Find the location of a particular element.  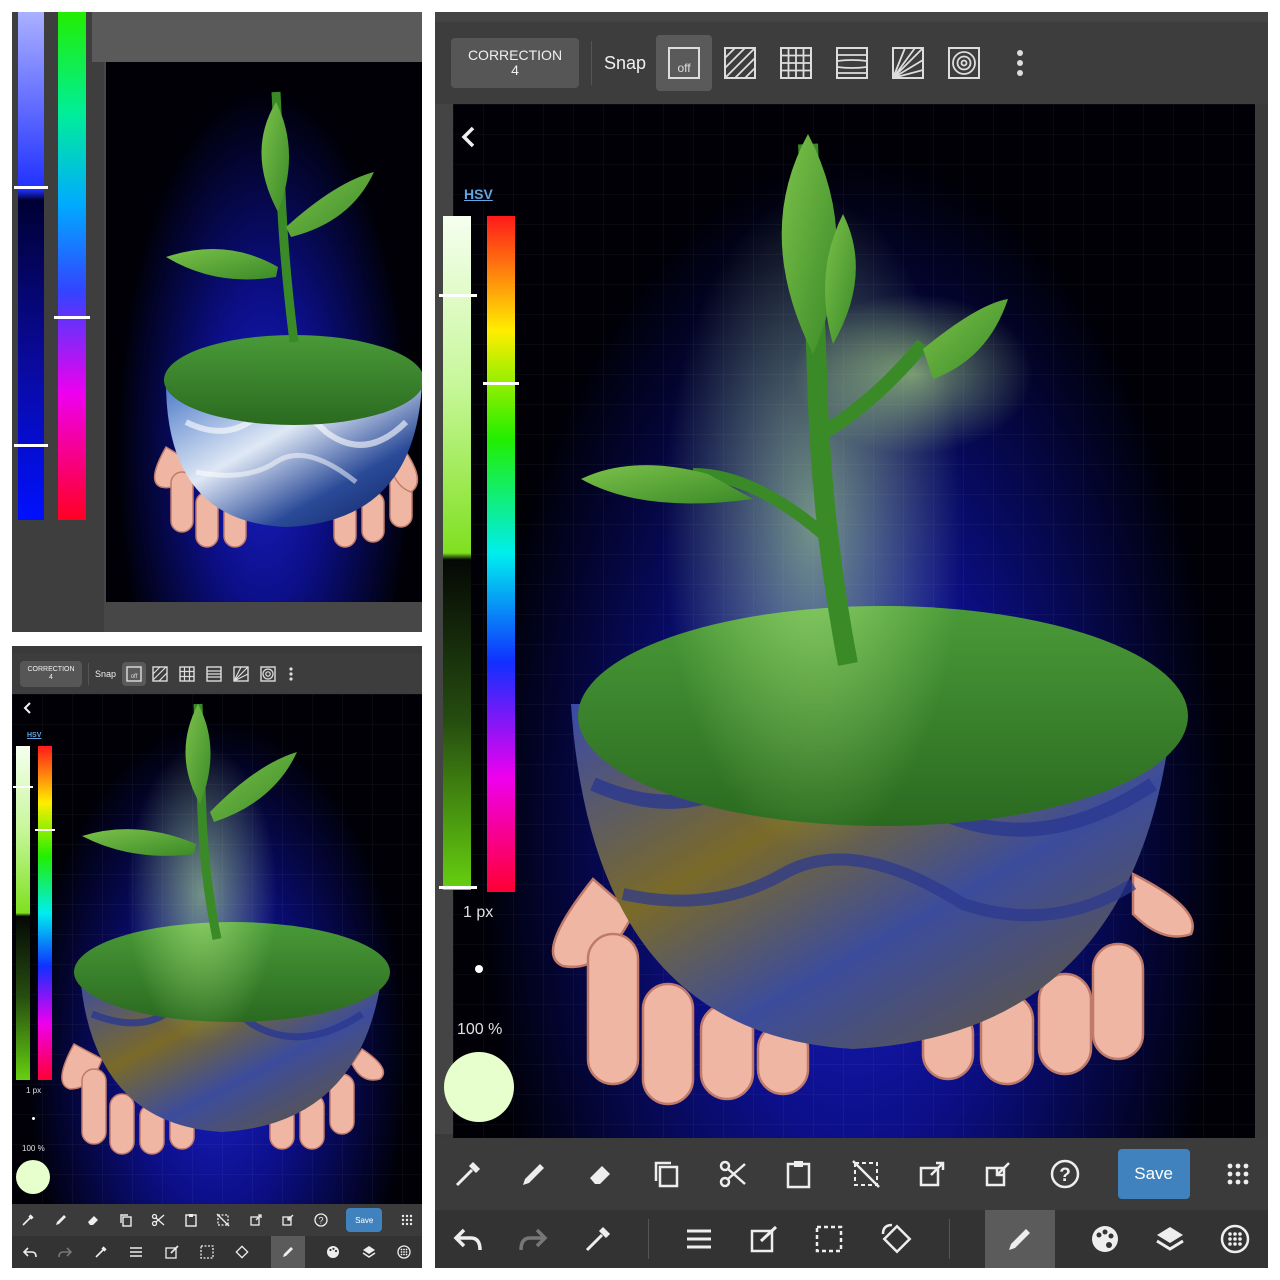

opacity-value: 100 % is located at coordinates (480, 1029).